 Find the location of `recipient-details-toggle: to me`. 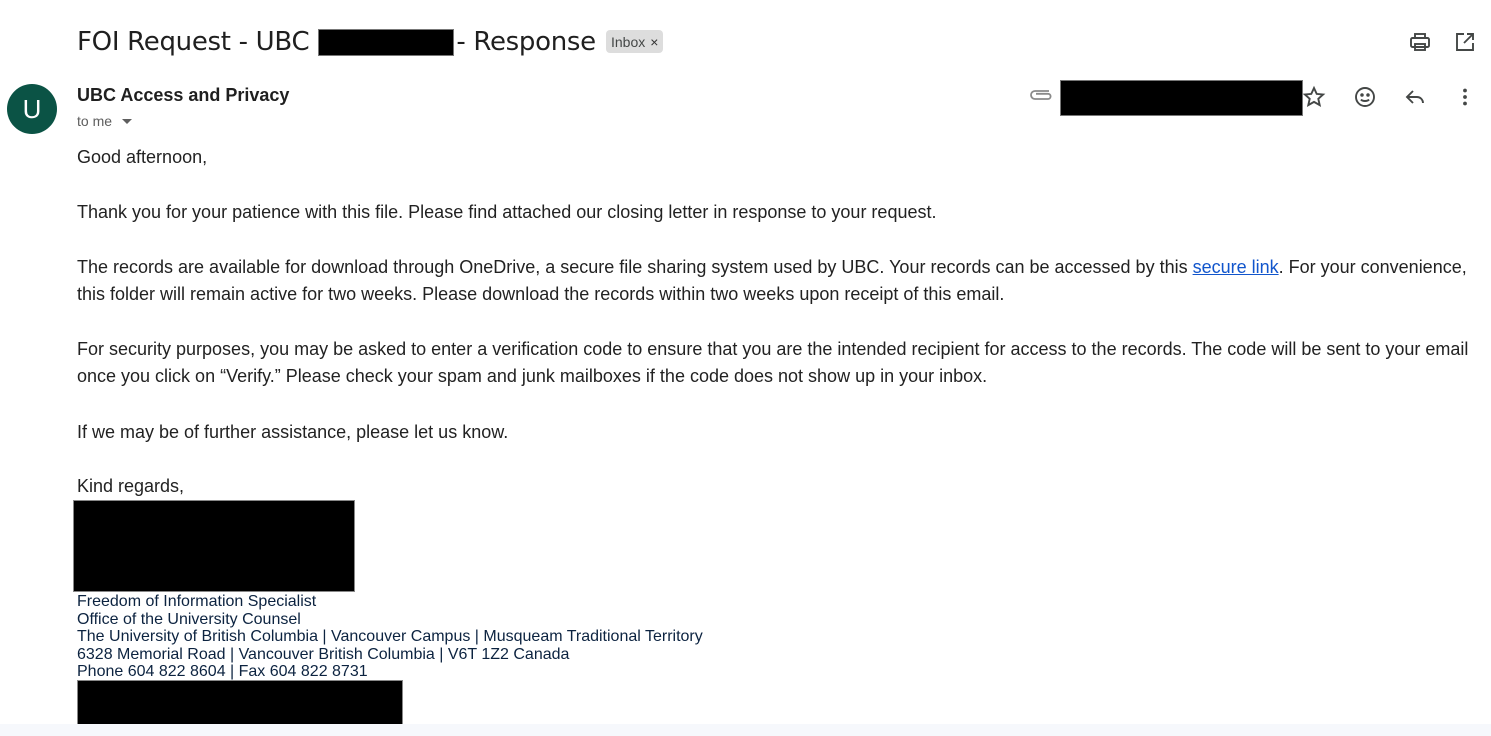

recipient-details-toggle: to me is located at coordinates (105, 121).